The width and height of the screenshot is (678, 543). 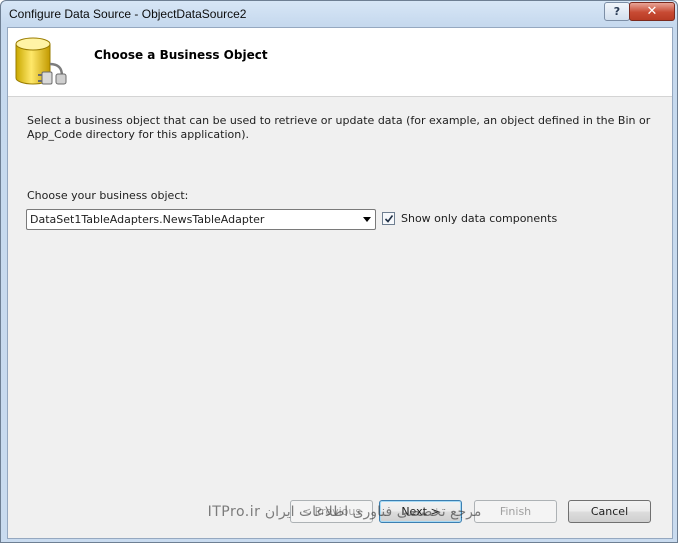 I want to click on chevron-down-icon, so click(x=367, y=219).